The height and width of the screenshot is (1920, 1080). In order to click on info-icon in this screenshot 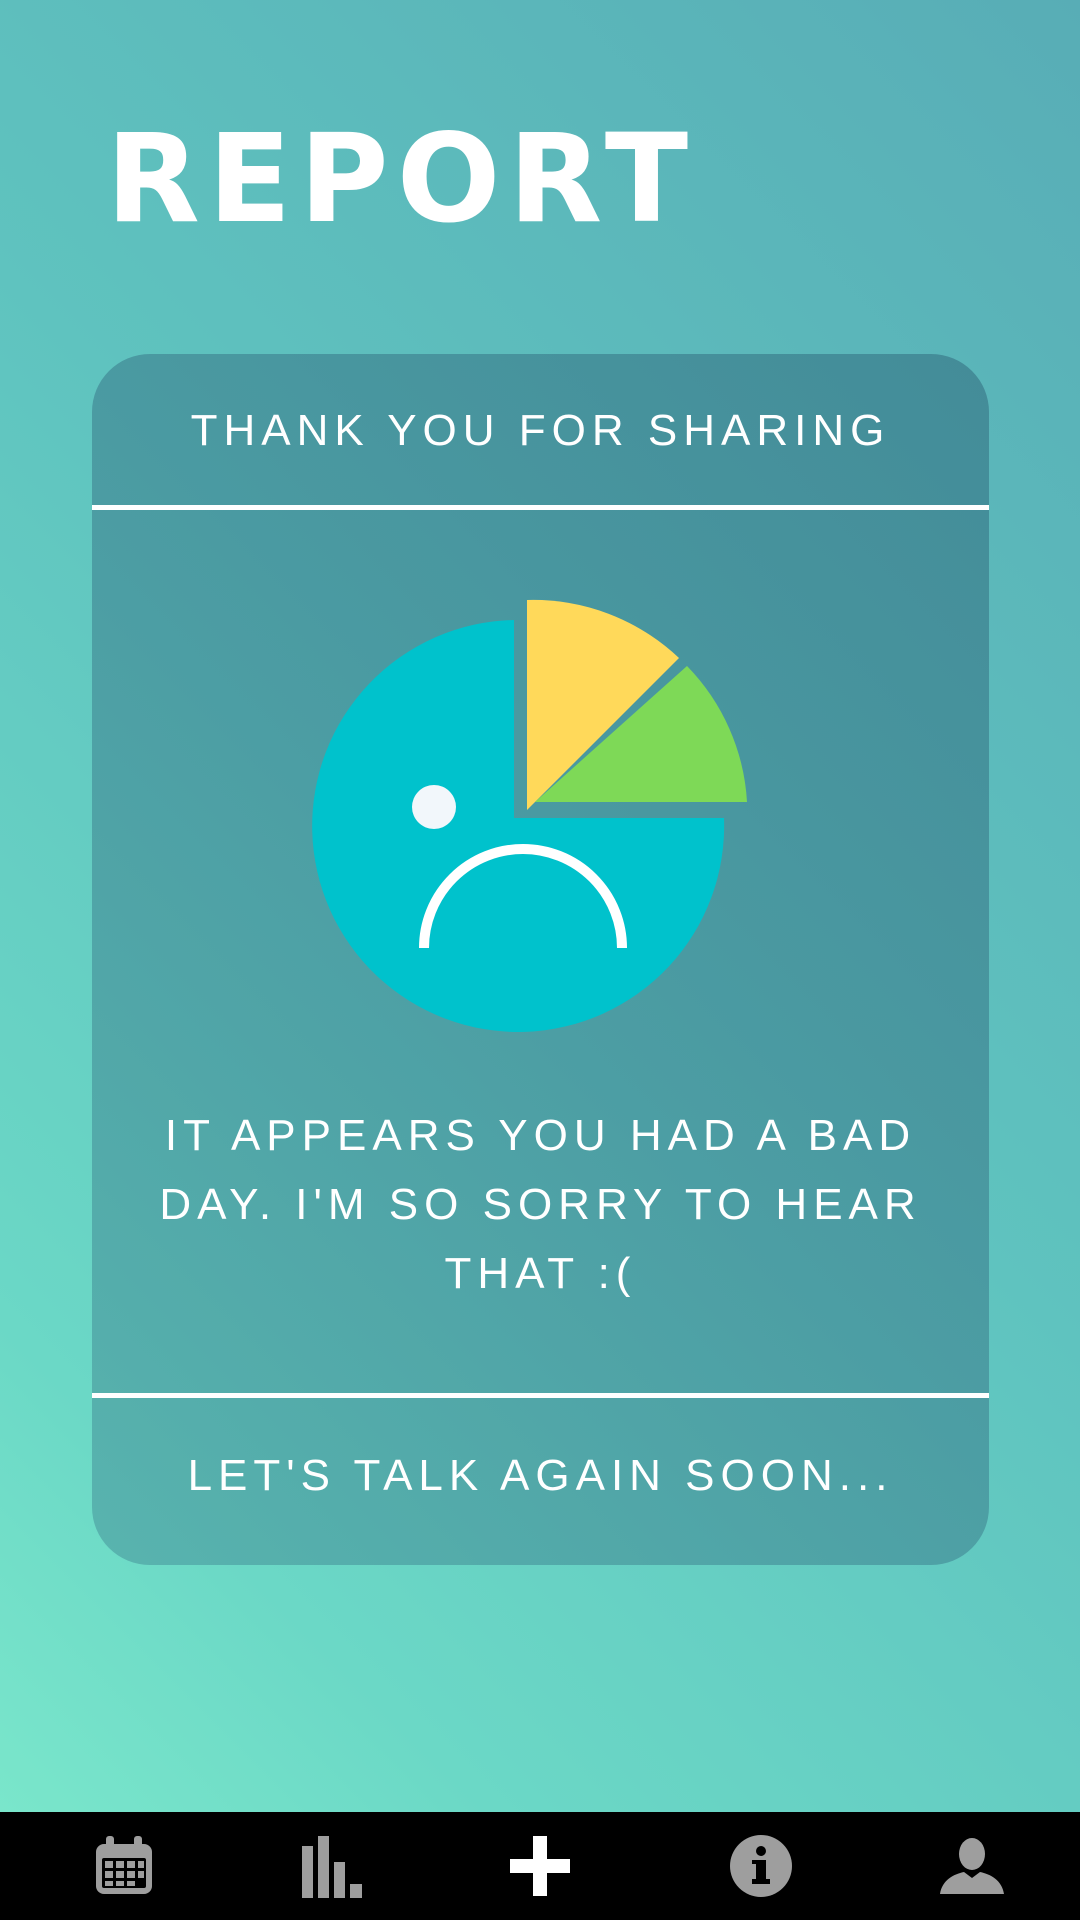, I will do `click(761, 1866)`.